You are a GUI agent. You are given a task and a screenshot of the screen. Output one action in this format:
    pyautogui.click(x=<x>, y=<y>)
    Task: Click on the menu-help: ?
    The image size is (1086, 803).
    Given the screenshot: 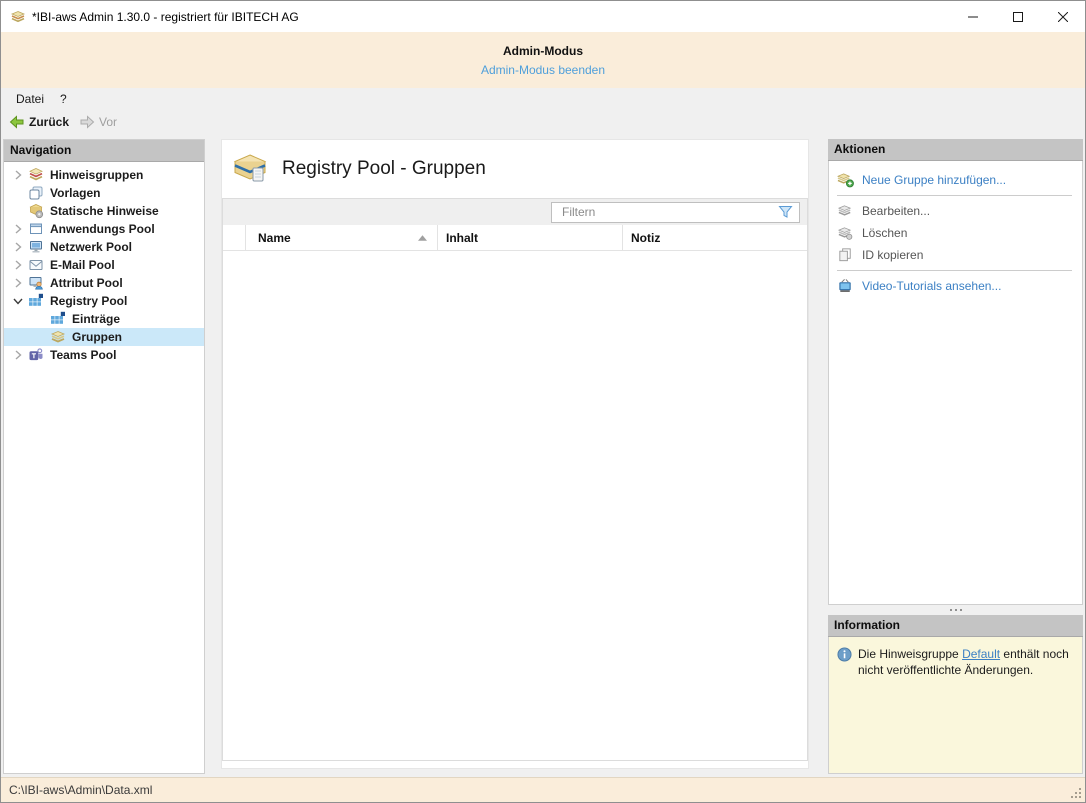 What is the action you would take?
    pyautogui.click(x=63, y=99)
    